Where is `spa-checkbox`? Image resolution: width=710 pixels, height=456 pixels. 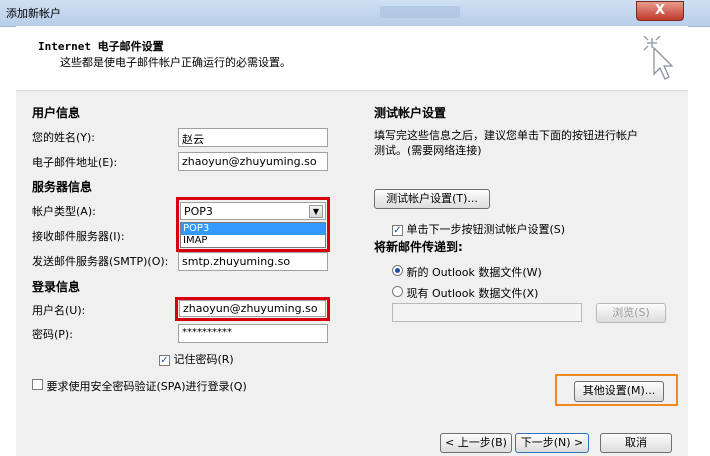
spa-checkbox is located at coordinates (37, 384).